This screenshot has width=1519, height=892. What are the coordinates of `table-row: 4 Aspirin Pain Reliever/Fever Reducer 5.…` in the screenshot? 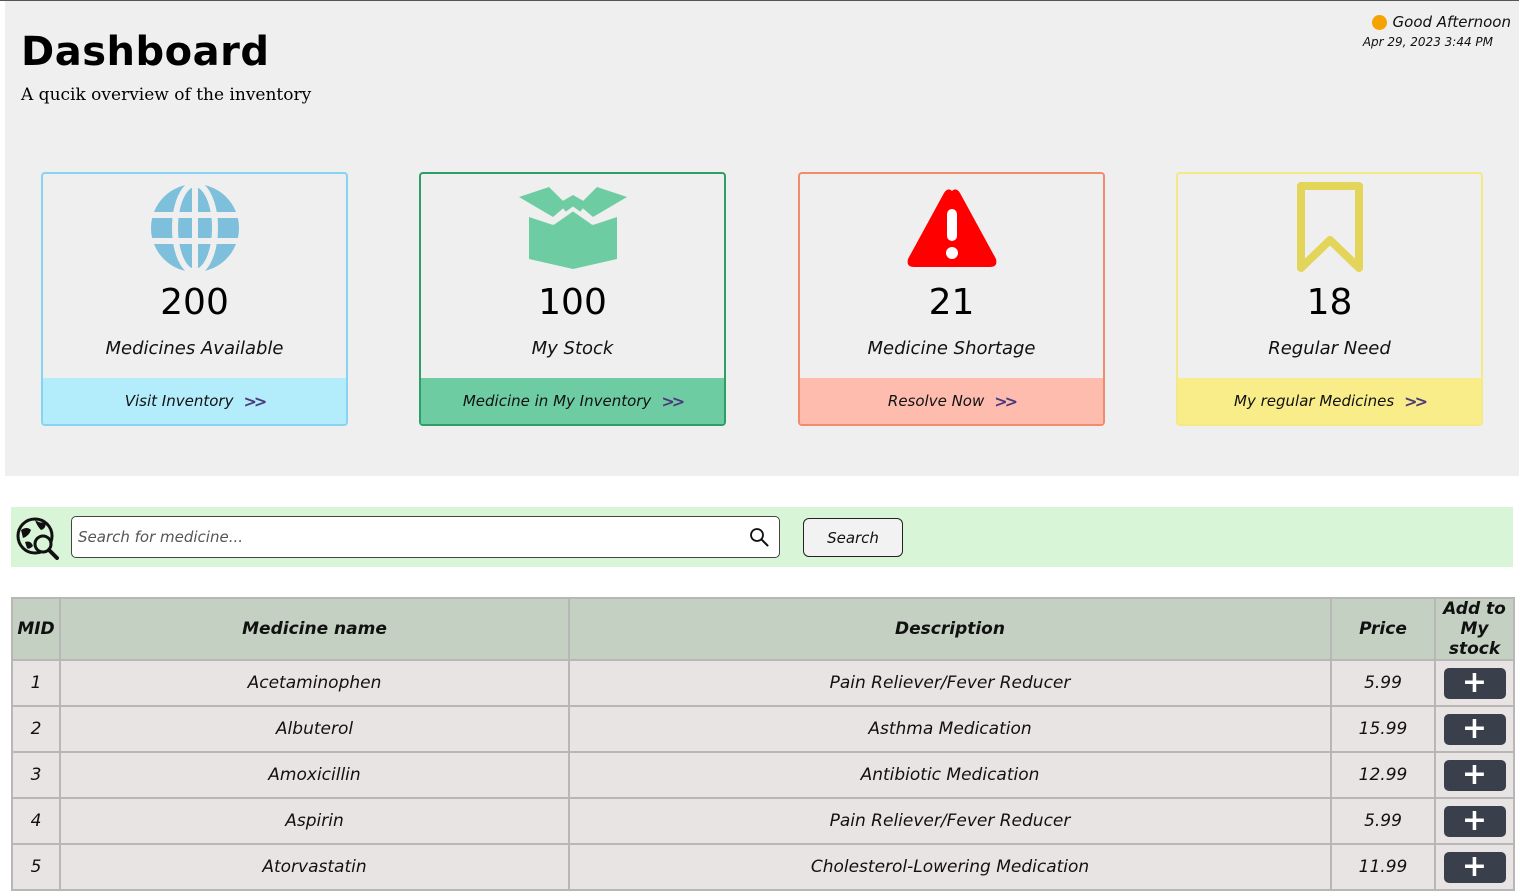 It's located at (763, 821).